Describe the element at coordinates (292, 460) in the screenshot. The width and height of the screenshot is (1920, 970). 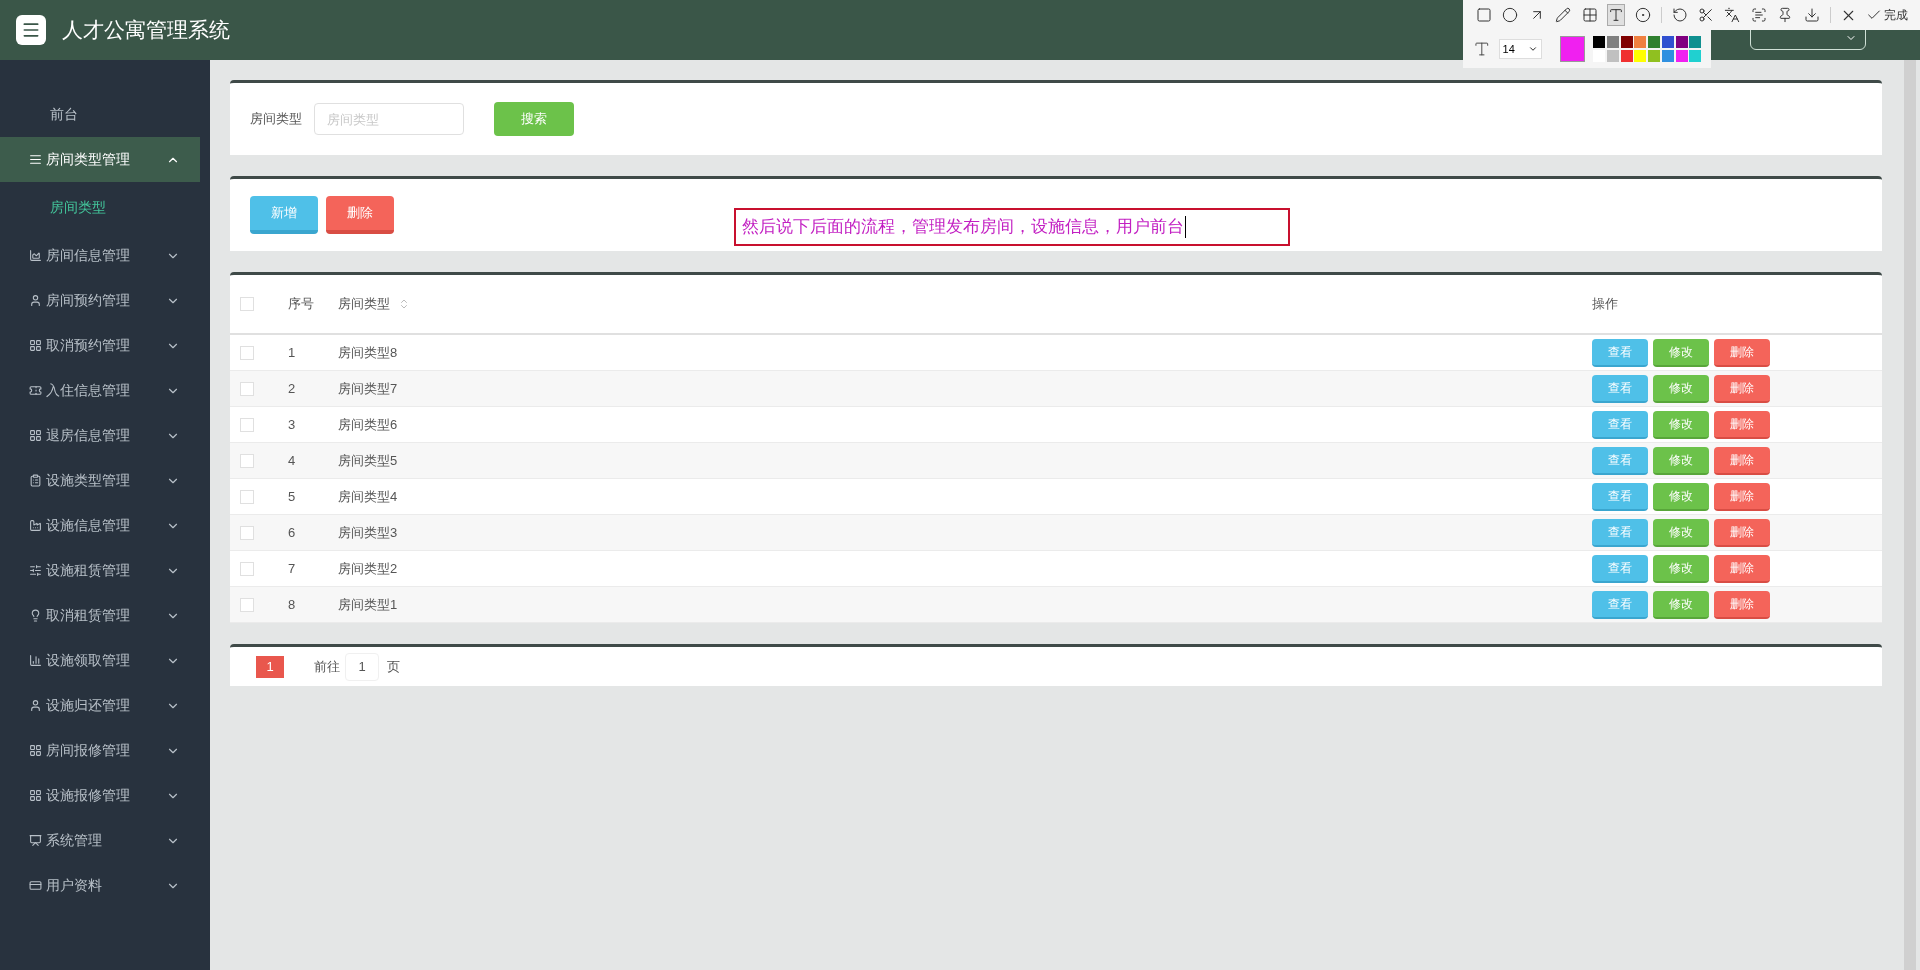
I see `table-cell: 4` at that location.